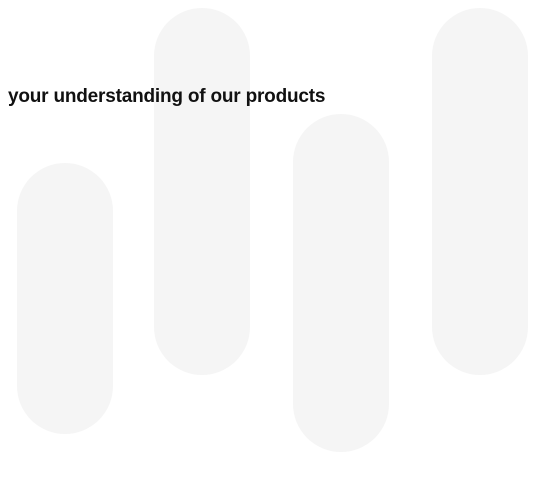 This screenshot has width=540, height=478. I want to click on headline-text: your understanding of our products, so click(167, 96).